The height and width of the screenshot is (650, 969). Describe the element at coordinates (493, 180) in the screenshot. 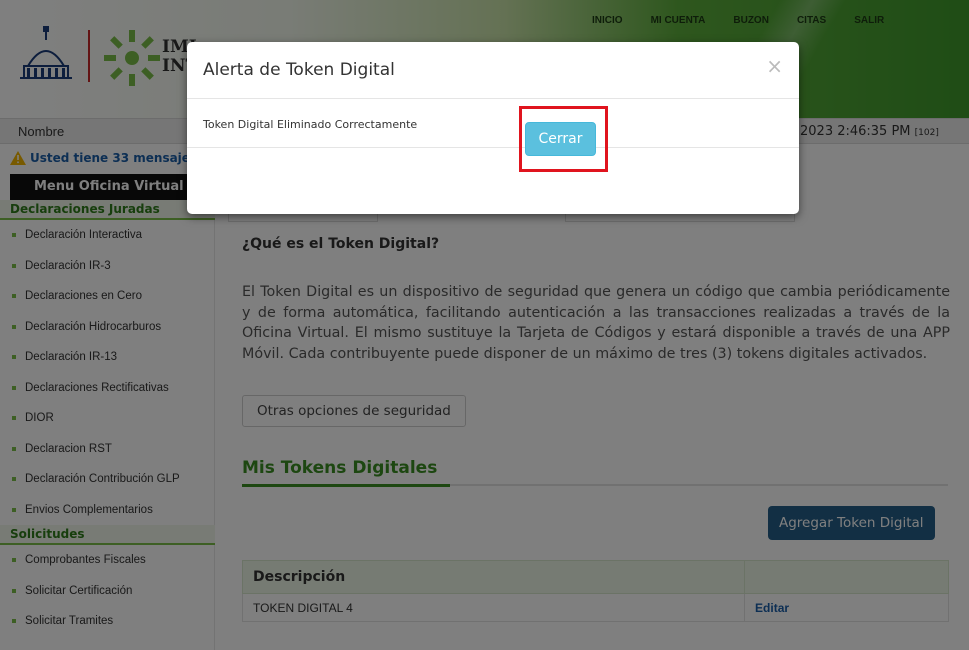

I see `modal-footer` at that location.